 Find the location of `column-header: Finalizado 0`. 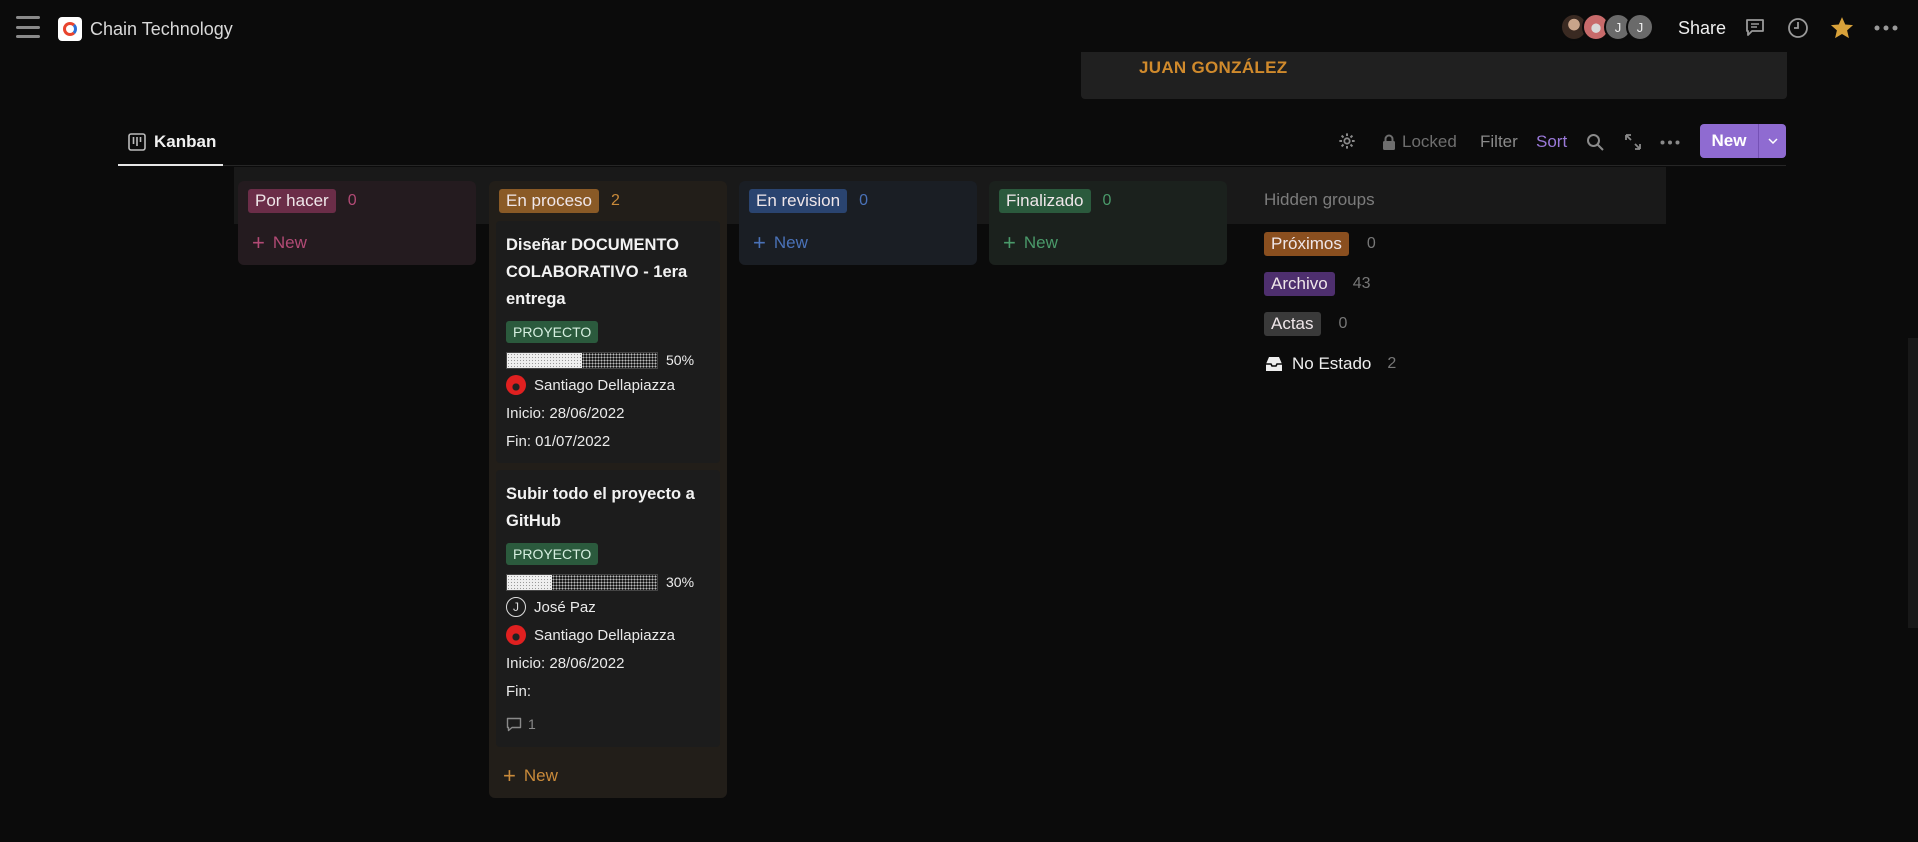

column-header: Finalizado 0 is located at coordinates (1108, 201).